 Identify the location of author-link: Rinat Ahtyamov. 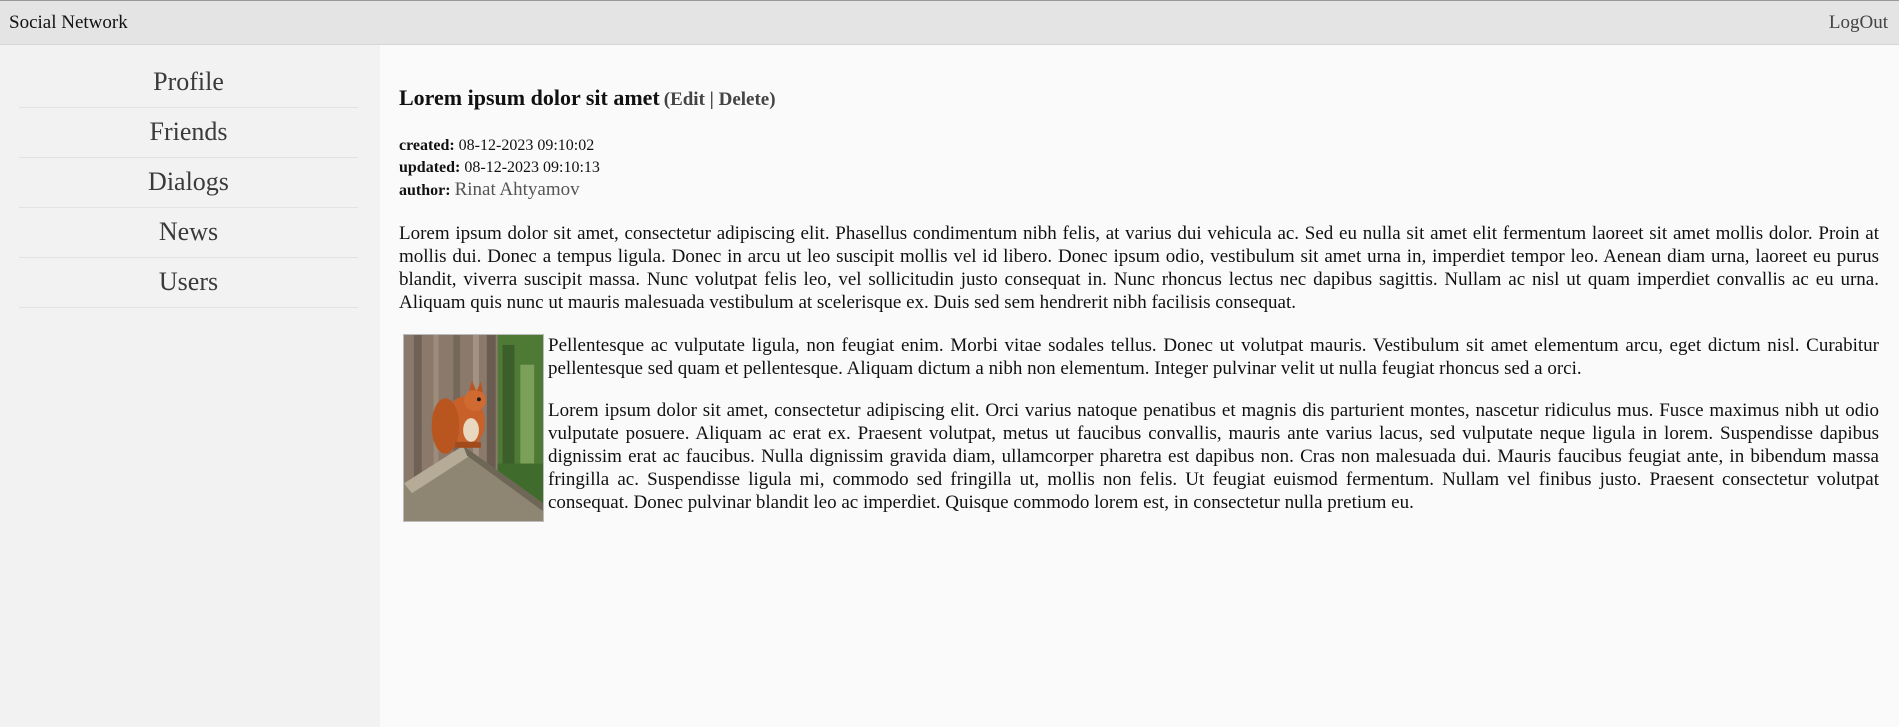
(517, 189).